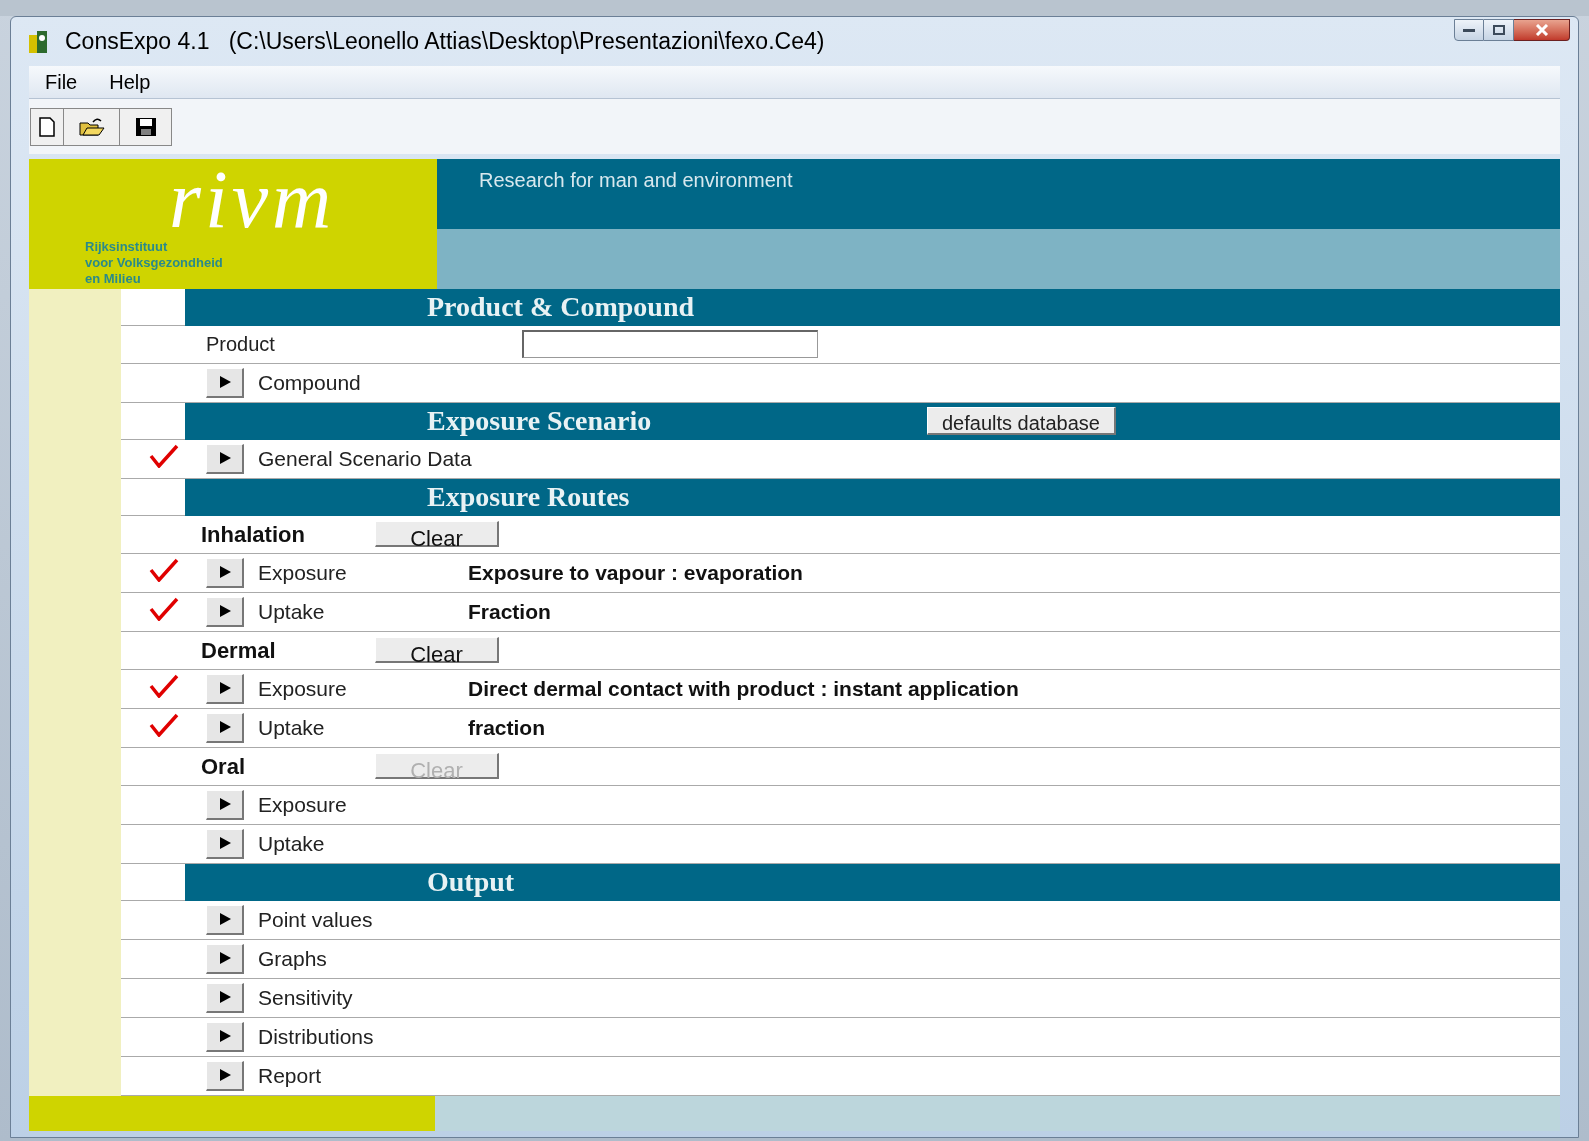 The image size is (1589, 1141). What do you see at coordinates (310, 382) in the screenshot?
I see `item-label: Compound` at bounding box center [310, 382].